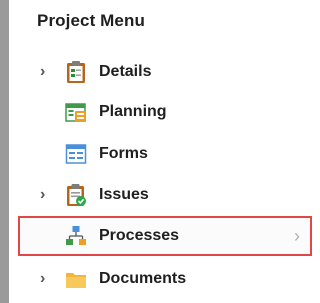  What do you see at coordinates (76, 112) in the screenshot?
I see `planning-icon` at bounding box center [76, 112].